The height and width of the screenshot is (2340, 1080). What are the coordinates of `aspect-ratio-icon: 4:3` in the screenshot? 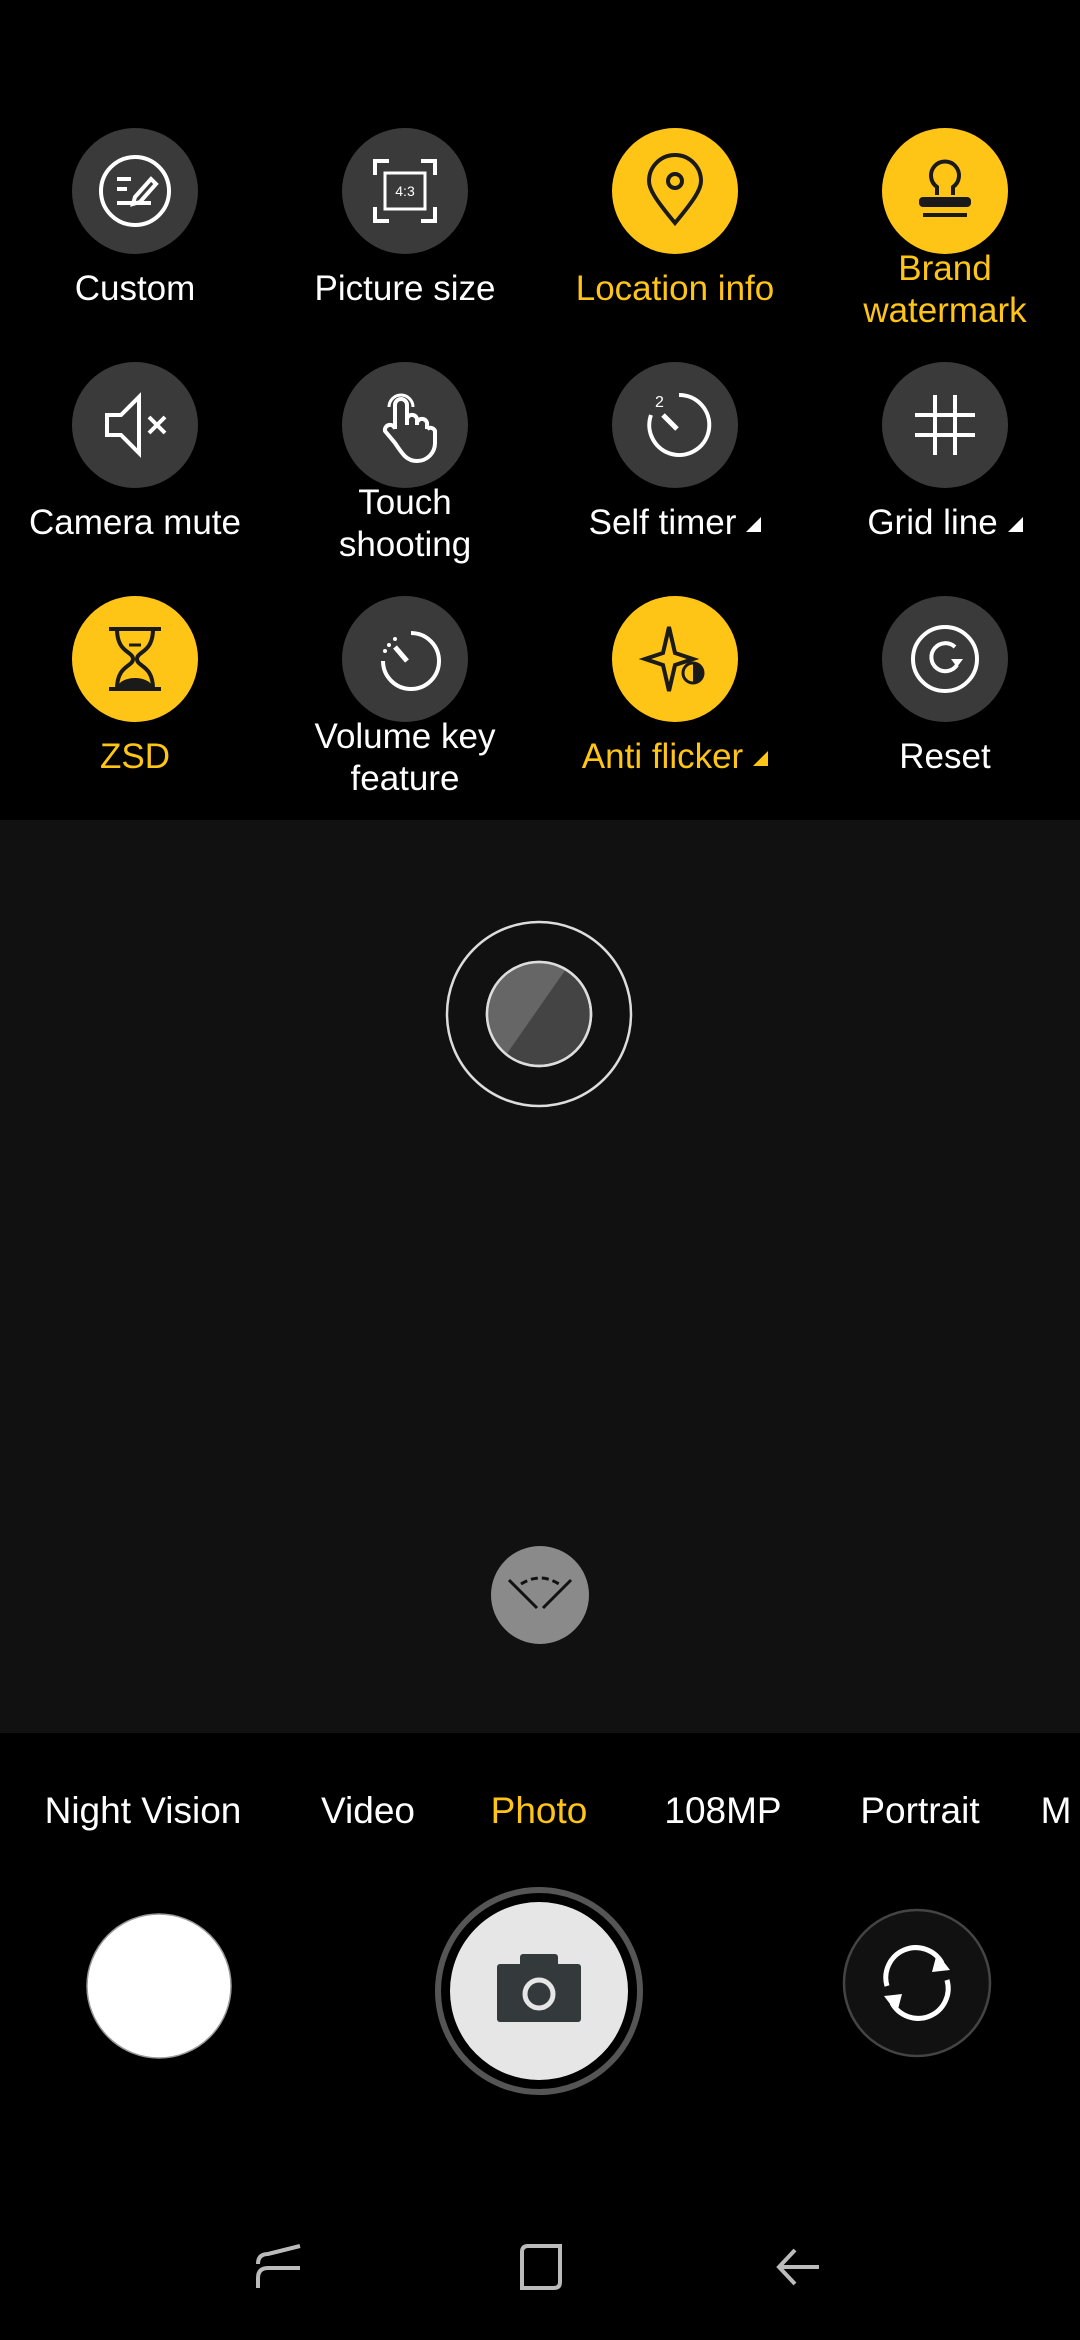 It's located at (405, 191).